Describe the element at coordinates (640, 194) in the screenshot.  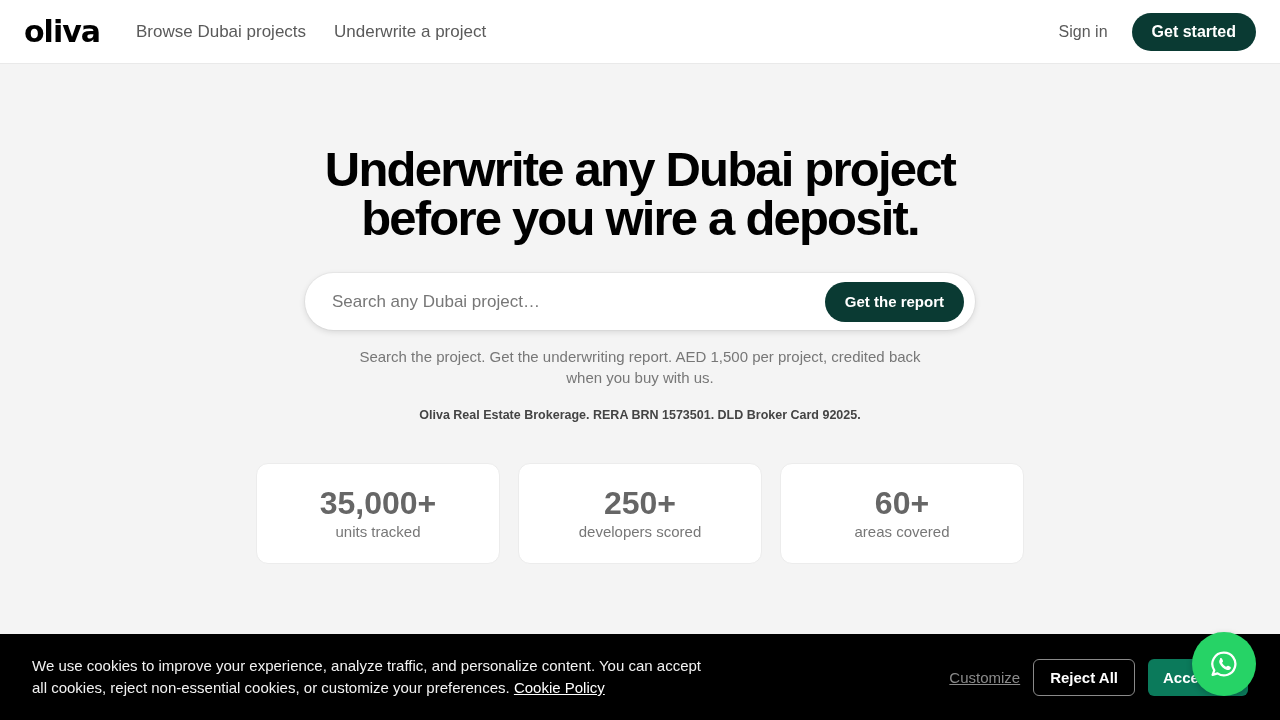
I see `hero-title: Underwrite any Dubai project before you wire a deposit.` at that location.